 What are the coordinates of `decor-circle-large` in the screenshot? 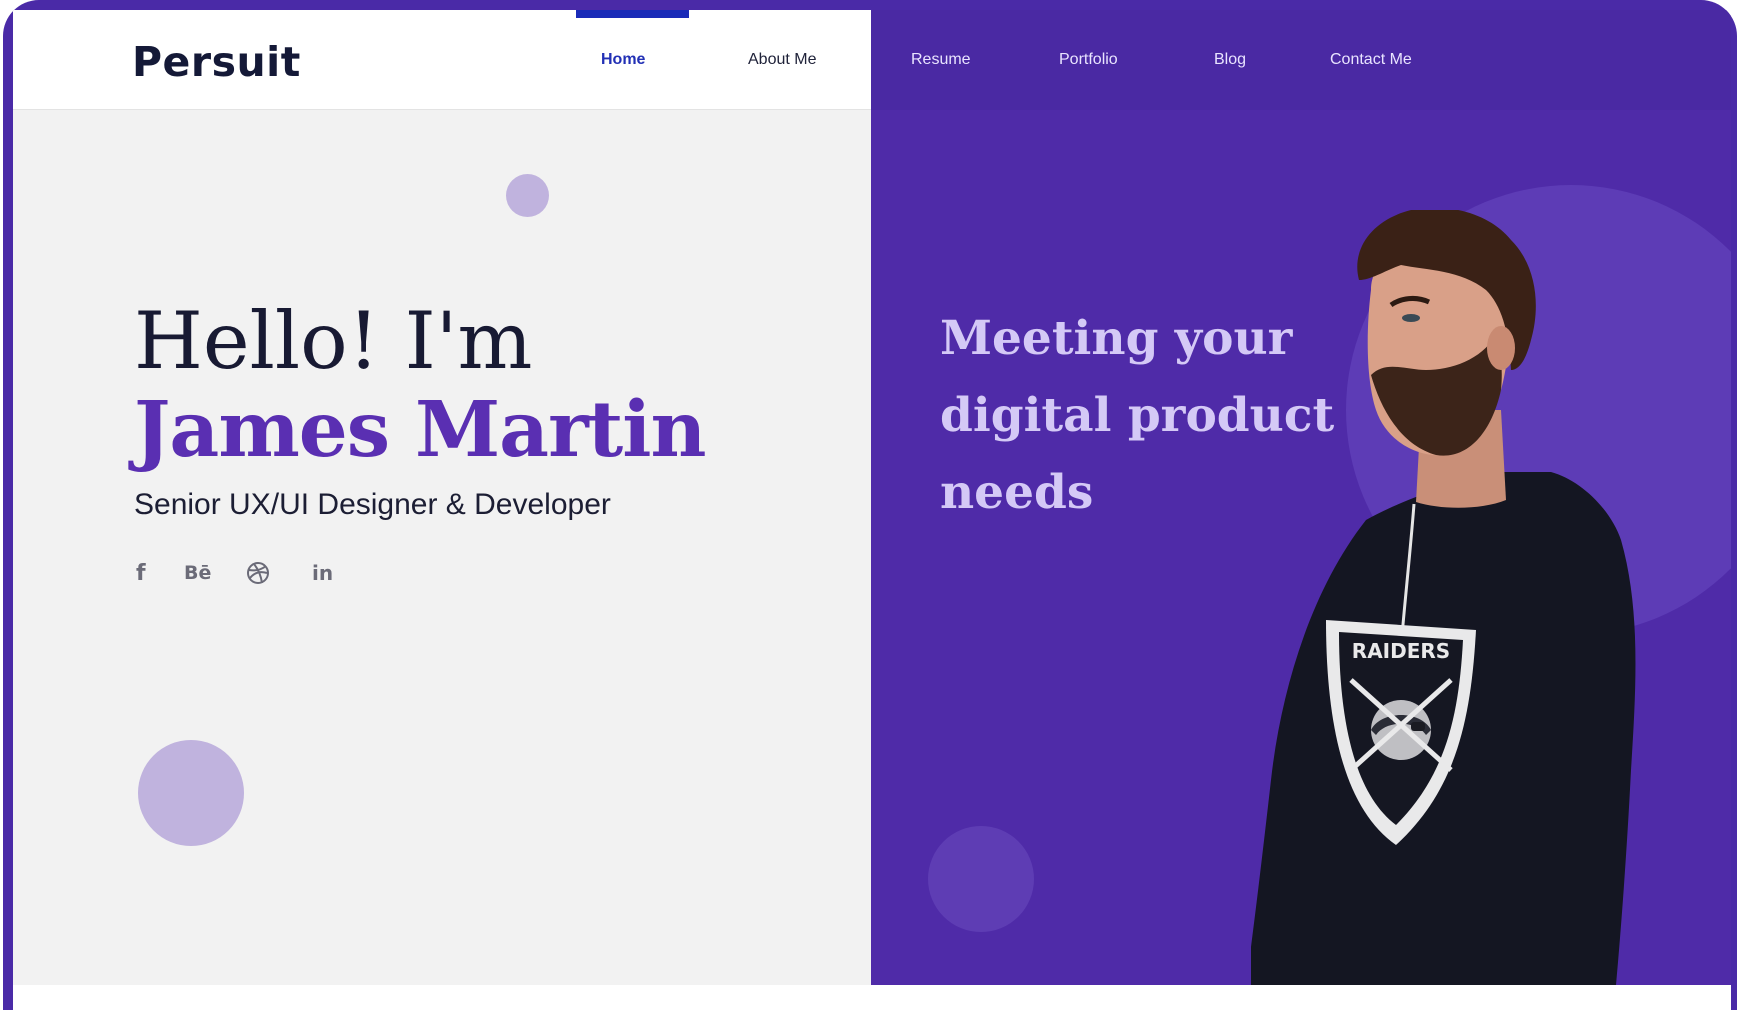 It's located at (191, 793).